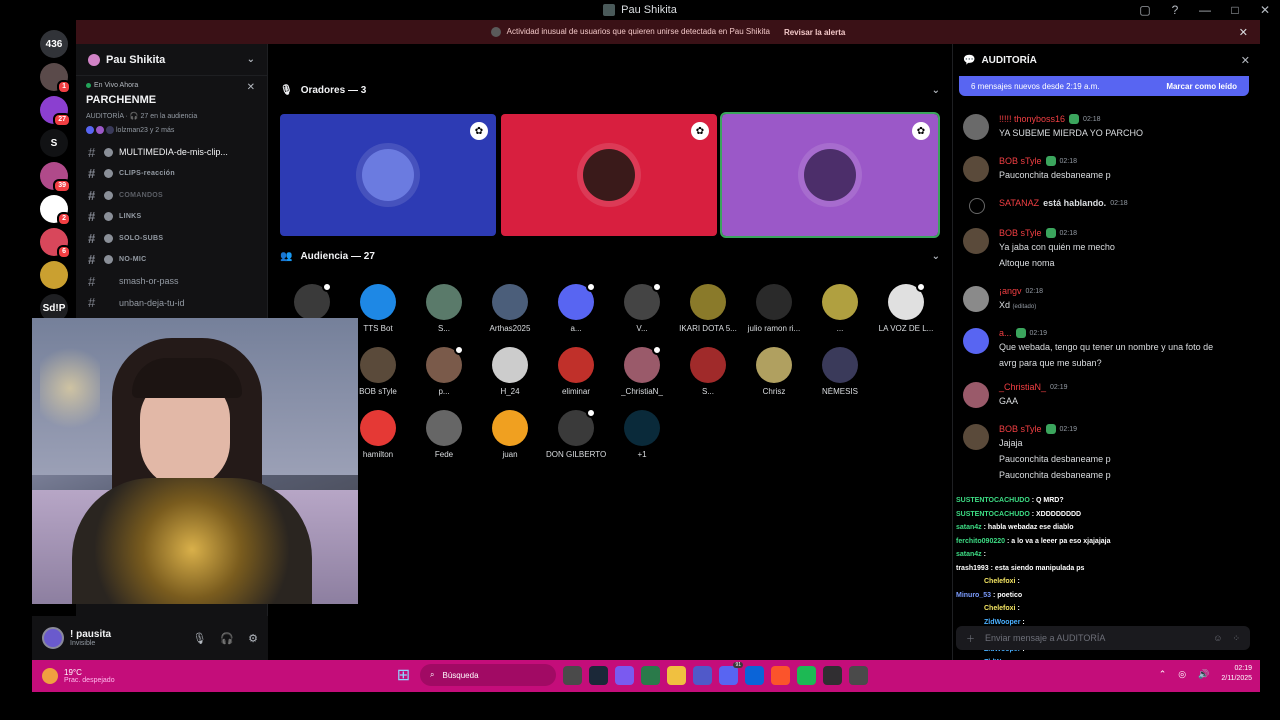 The width and height of the screenshot is (1280, 720). Describe the element at coordinates (173, 174) in the screenshot. I see `channel-item: # CLIPS-reacción` at that location.